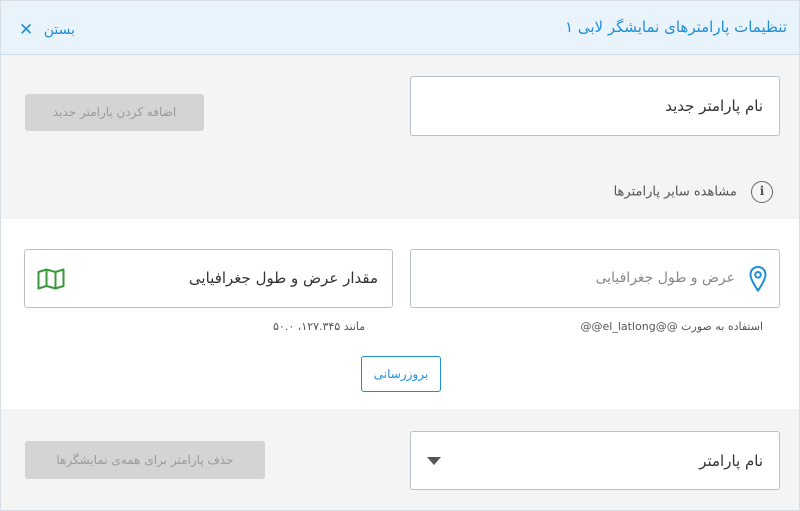 The height and width of the screenshot is (511, 800). I want to click on new-parameter-name-input: نام پارامتر جدید, so click(595, 106).